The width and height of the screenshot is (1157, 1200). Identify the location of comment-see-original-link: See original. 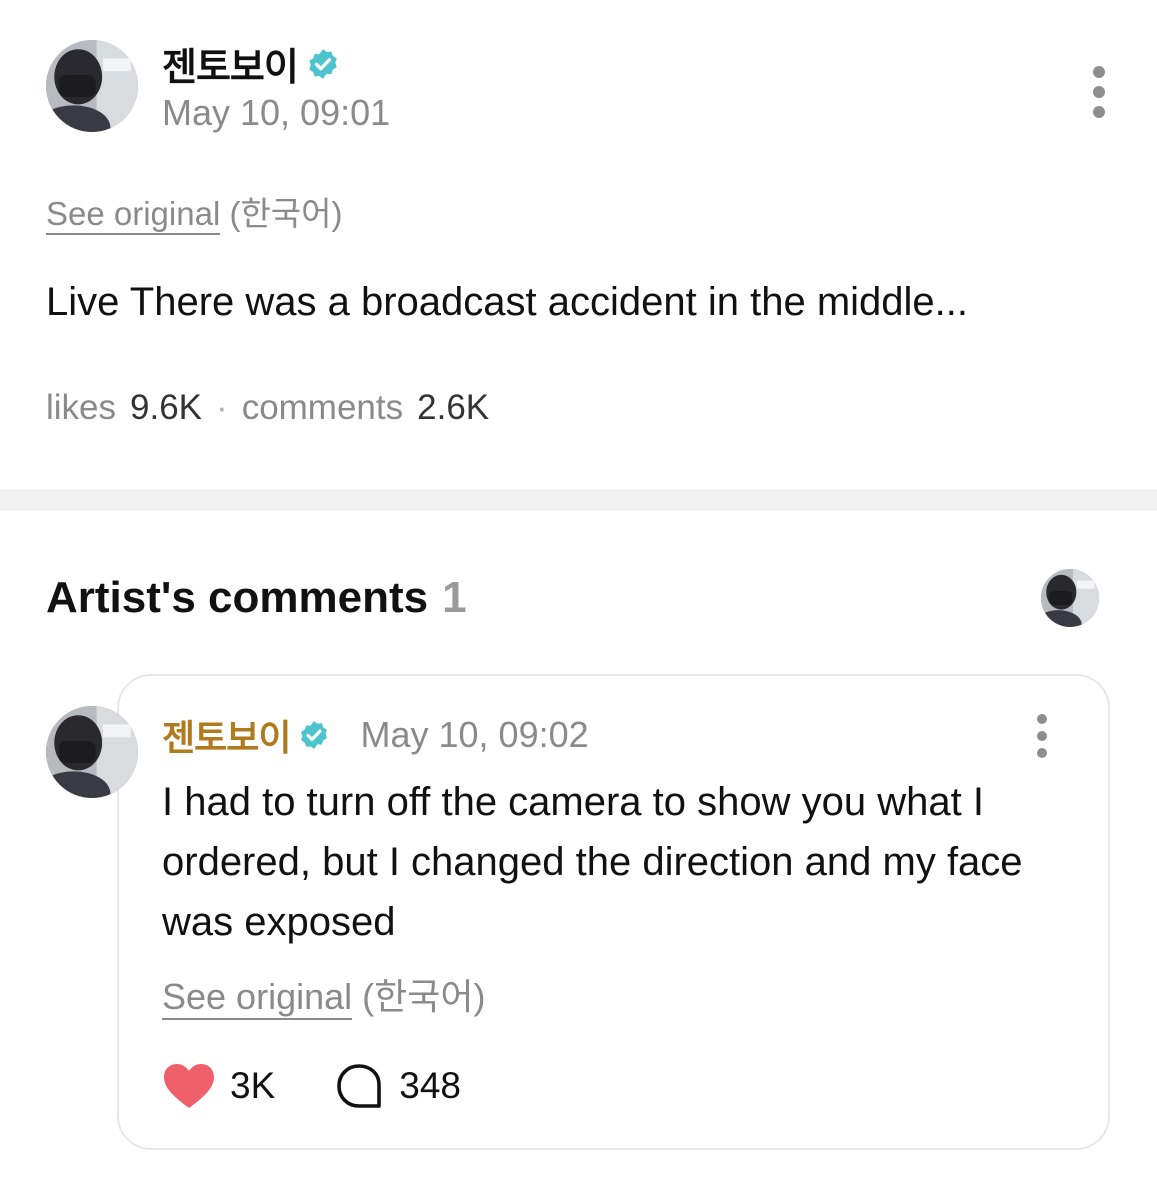
(257, 998).